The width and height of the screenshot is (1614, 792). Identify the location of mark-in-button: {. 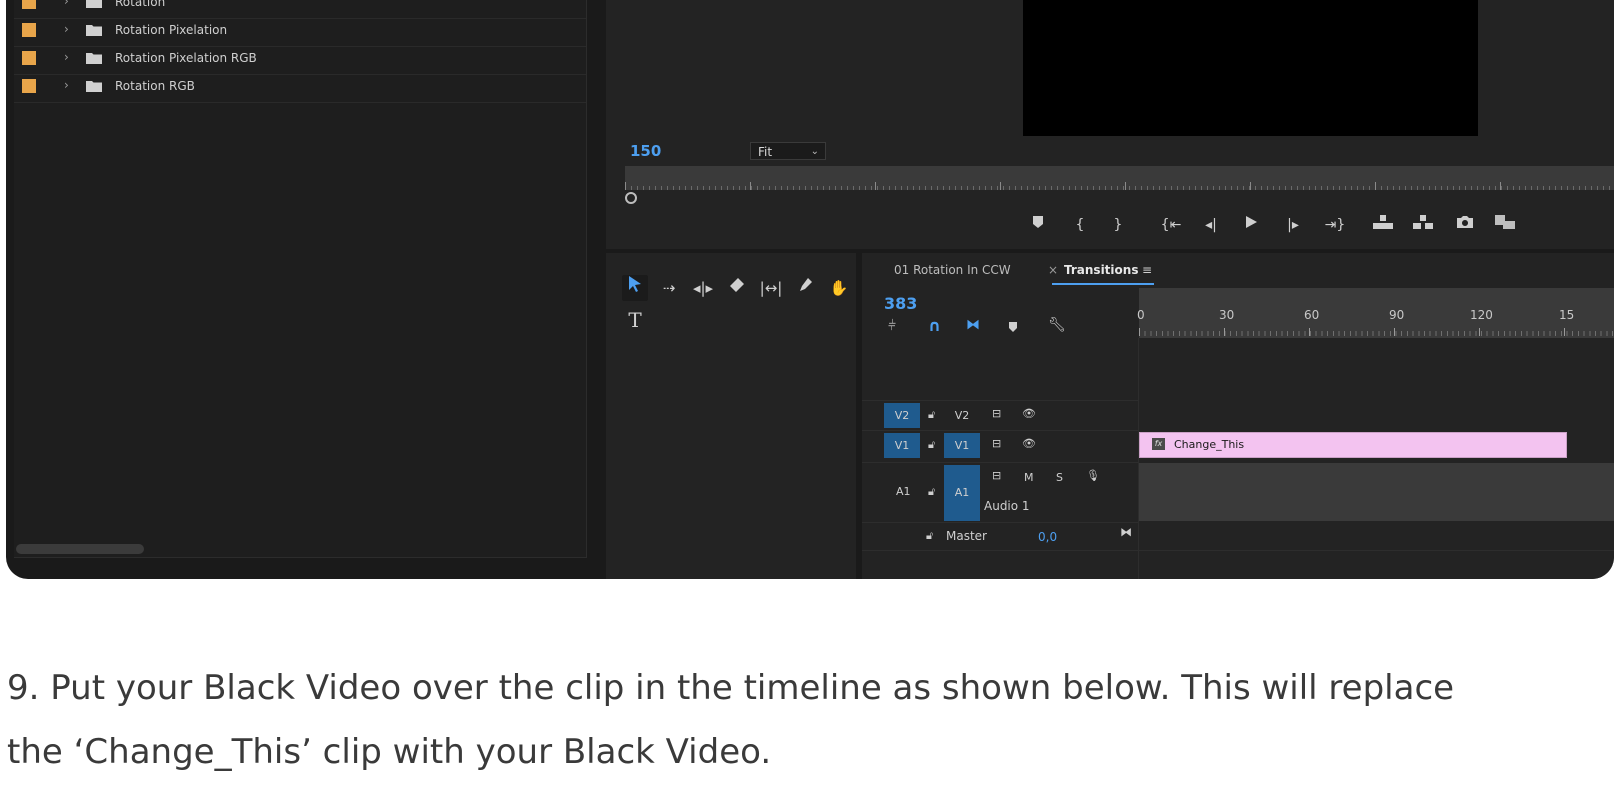
(1080, 225).